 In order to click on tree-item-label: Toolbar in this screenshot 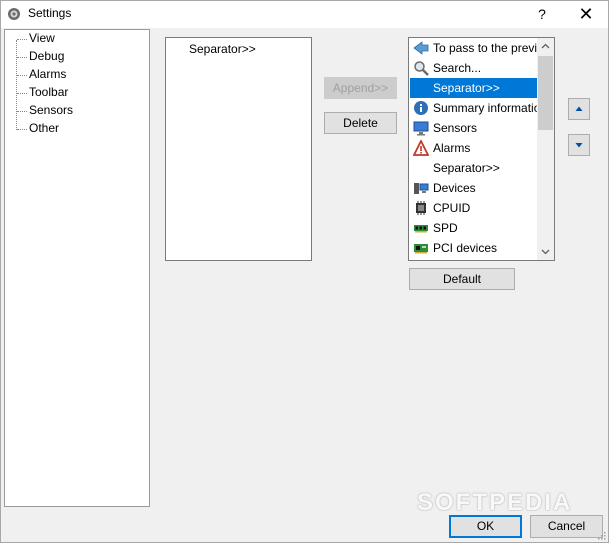, I will do `click(49, 92)`.